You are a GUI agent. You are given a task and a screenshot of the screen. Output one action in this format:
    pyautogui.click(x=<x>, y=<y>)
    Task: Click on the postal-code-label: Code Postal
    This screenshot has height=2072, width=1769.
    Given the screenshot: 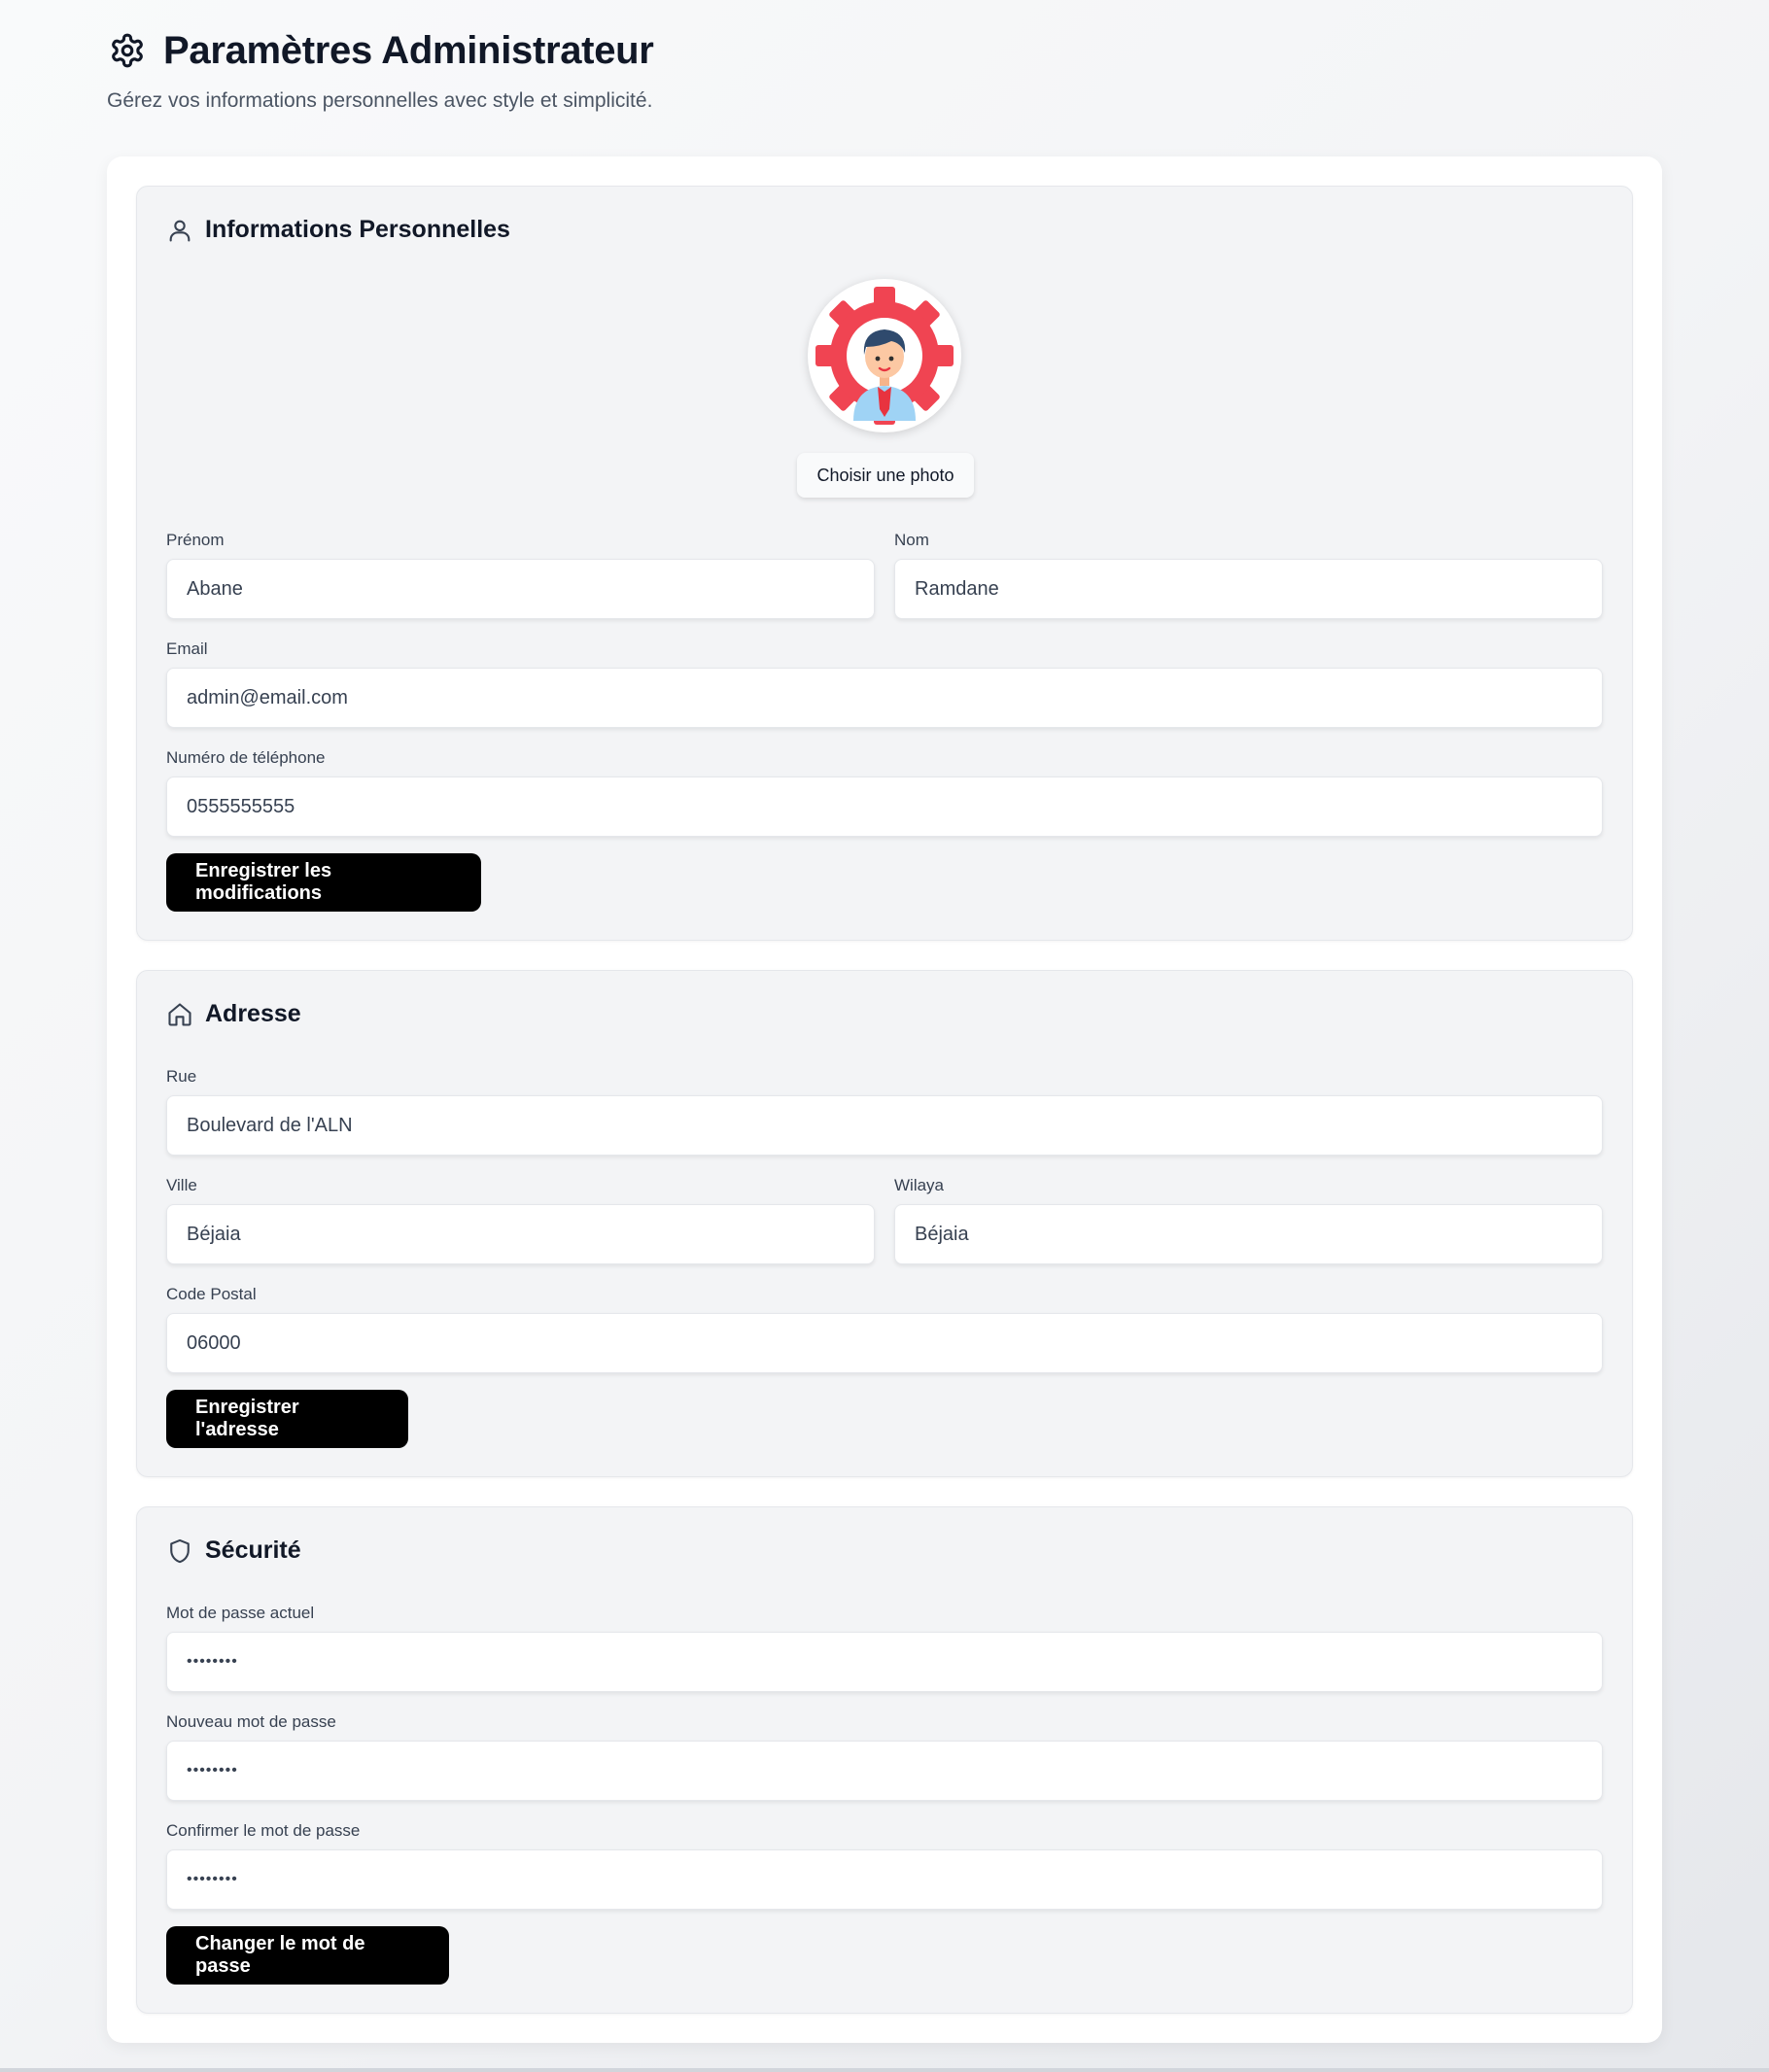 What is the action you would take?
    pyautogui.click(x=212, y=1294)
    